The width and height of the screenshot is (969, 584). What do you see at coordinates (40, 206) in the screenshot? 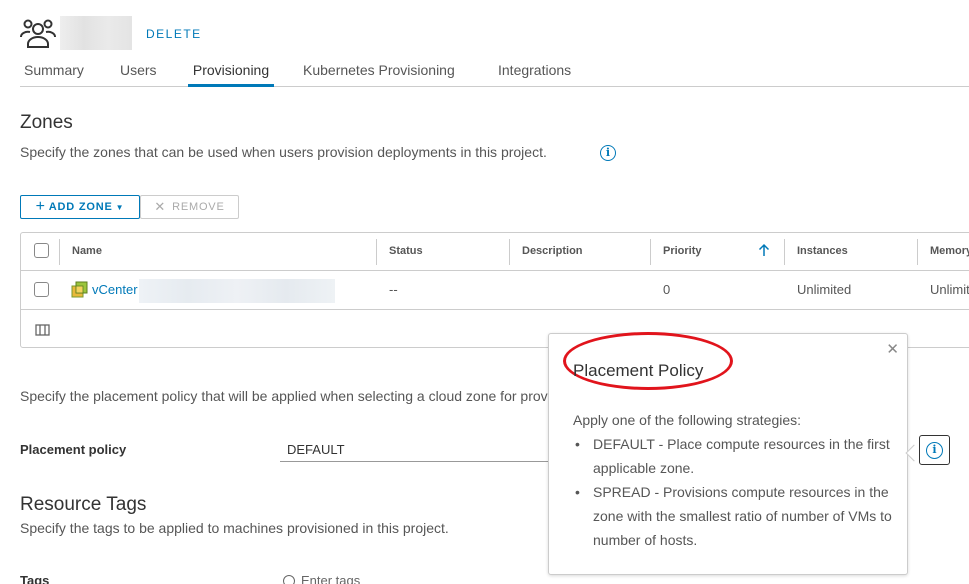
I see `plus-icon: +` at bounding box center [40, 206].